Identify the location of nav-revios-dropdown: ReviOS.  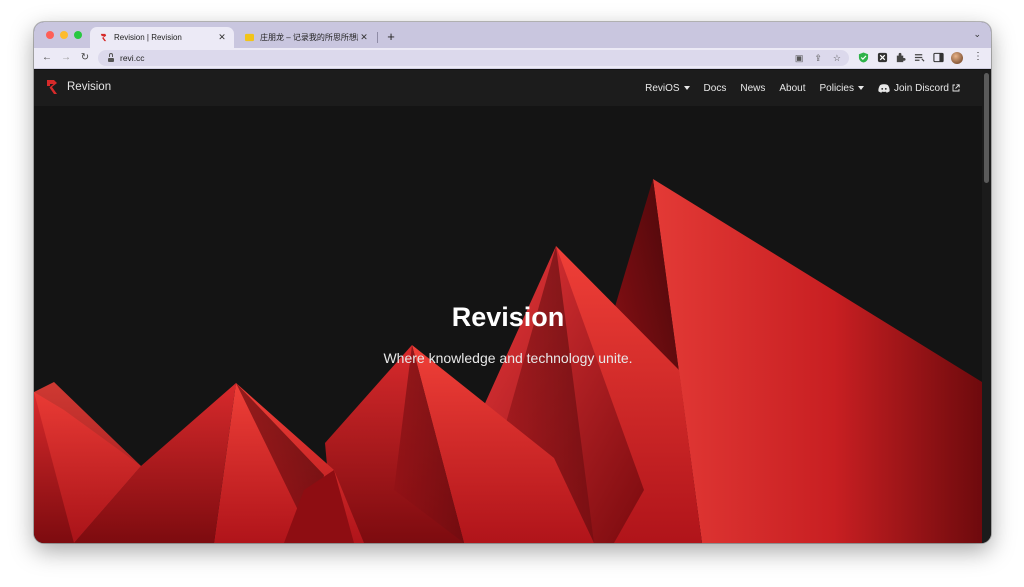
(667, 88).